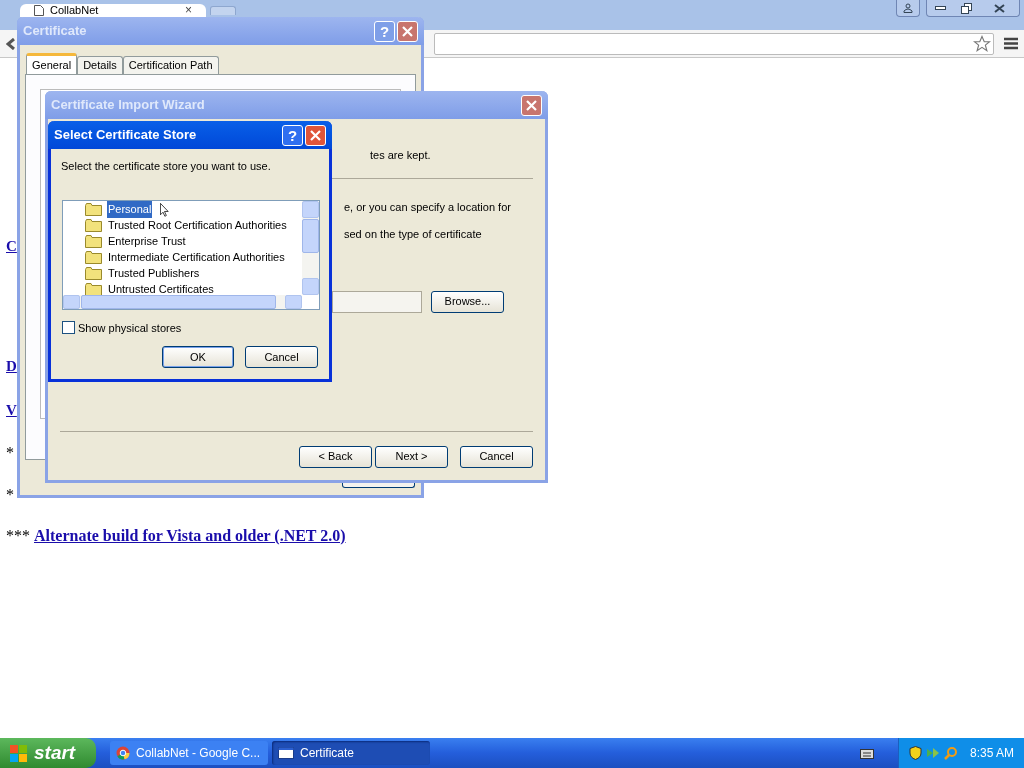 Image resolution: width=1024 pixels, height=768 pixels. What do you see at coordinates (128, 105) in the screenshot?
I see `window-title: Certificate Import Wizard` at bounding box center [128, 105].